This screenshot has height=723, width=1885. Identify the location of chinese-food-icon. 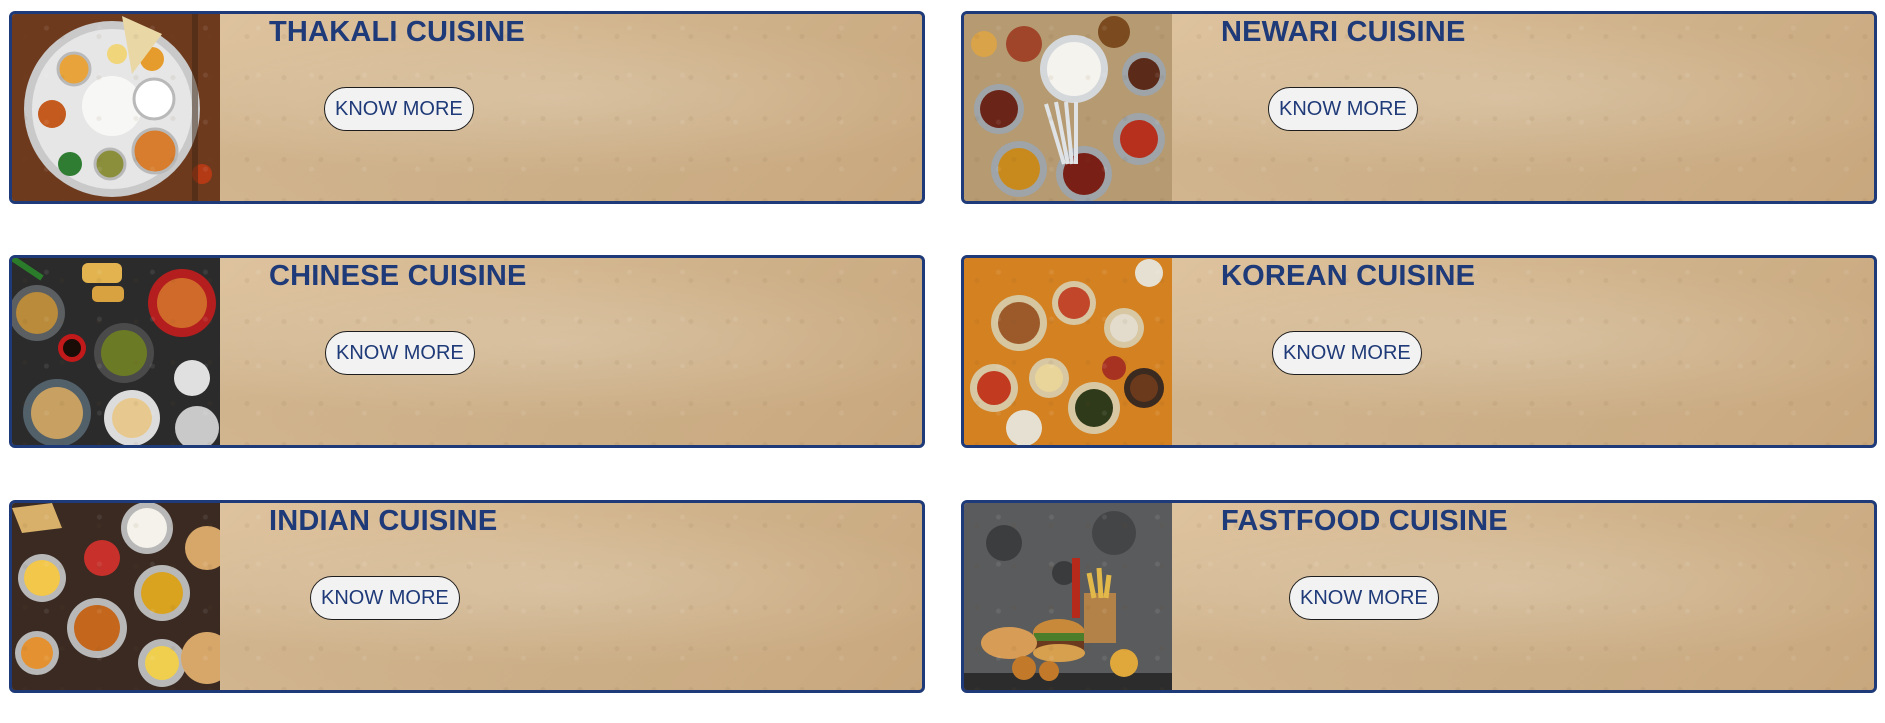
(116, 351).